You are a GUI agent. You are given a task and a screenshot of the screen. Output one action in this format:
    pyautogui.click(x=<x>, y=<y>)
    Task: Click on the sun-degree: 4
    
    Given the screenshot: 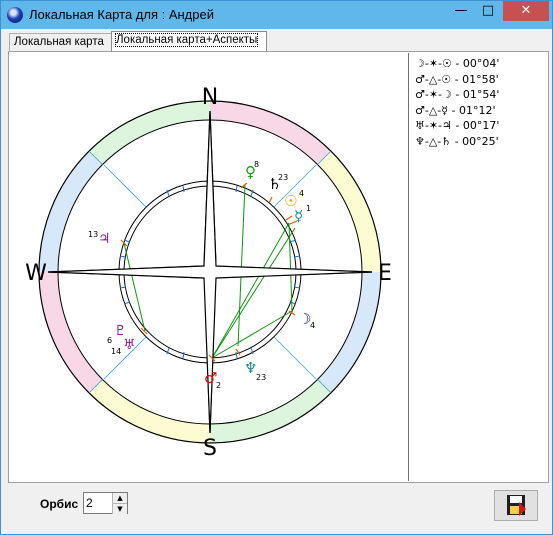 What is the action you would take?
    pyautogui.click(x=301, y=193)
    